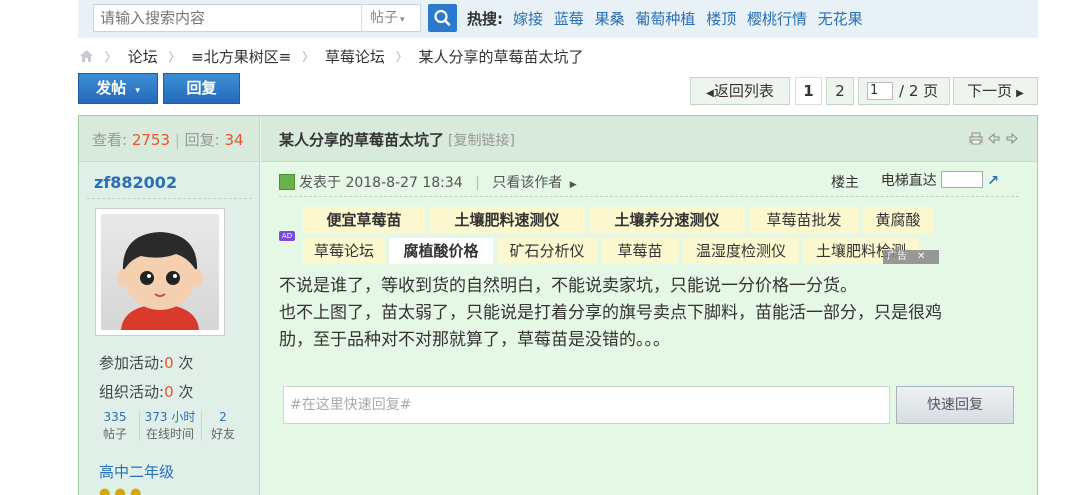  Describe the element at coordinates (667, 220) in the screenshot. I see `ad-link: 土壤养分速测仪` at that location.